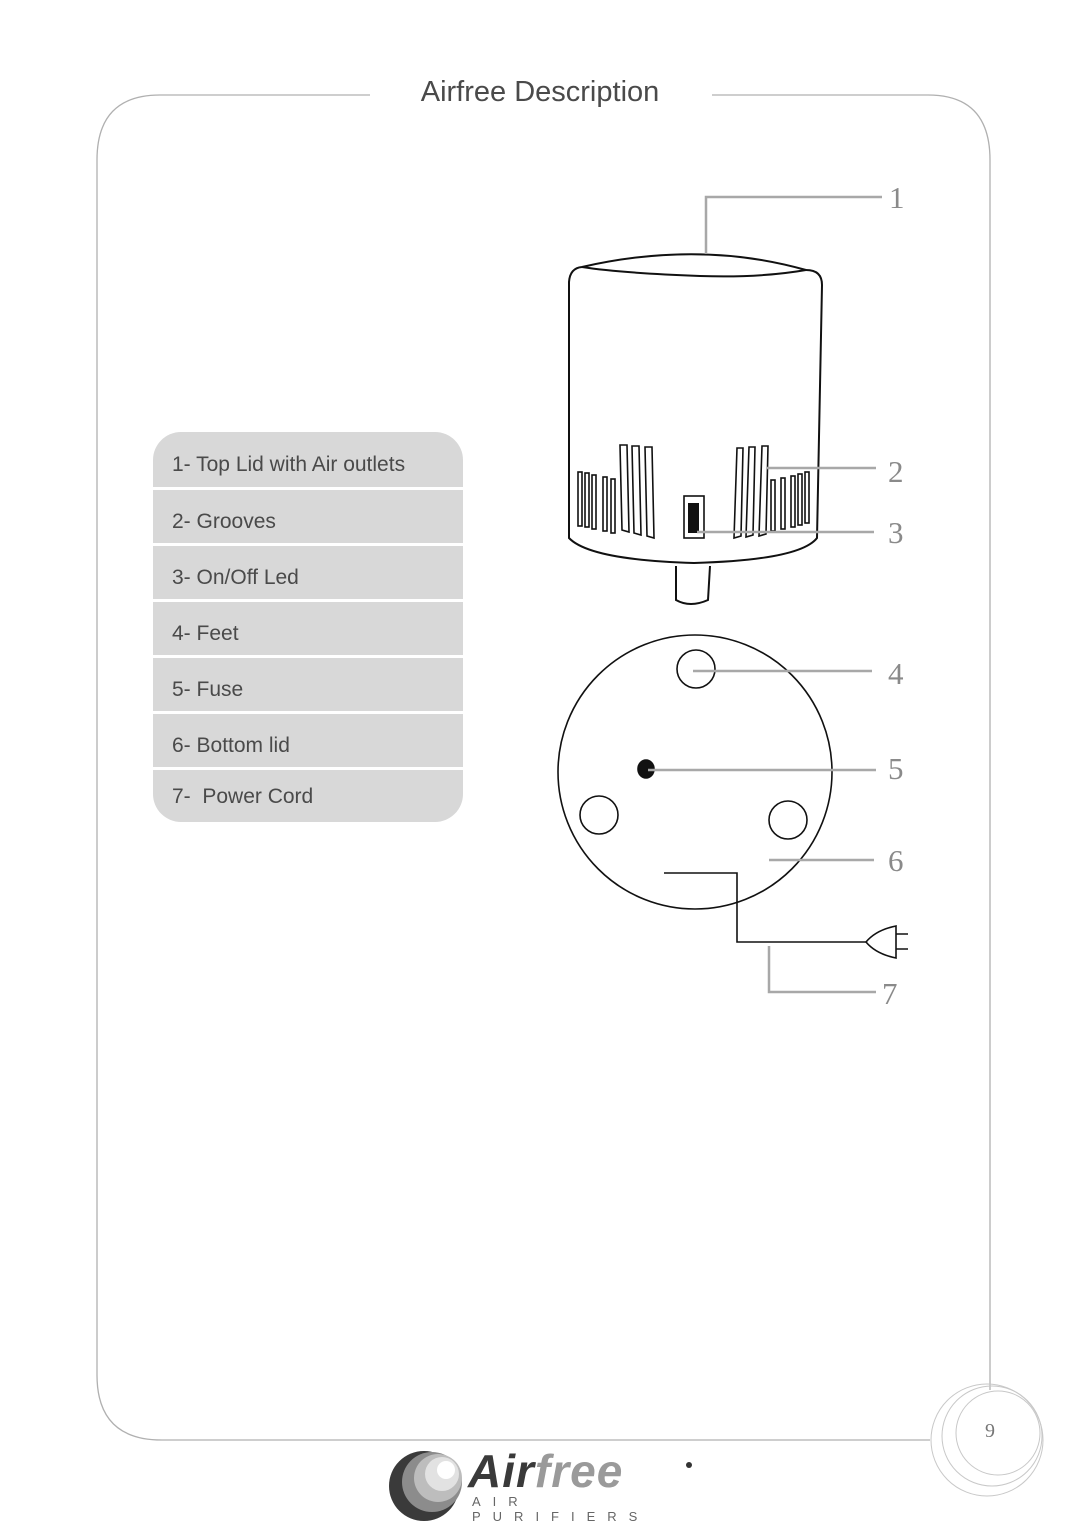 This screenshot has width=1080, height=1532. What do you see at coordinates (696, 669) in the screenshot?
I see `foot-top` at bounding box center [696, 669].